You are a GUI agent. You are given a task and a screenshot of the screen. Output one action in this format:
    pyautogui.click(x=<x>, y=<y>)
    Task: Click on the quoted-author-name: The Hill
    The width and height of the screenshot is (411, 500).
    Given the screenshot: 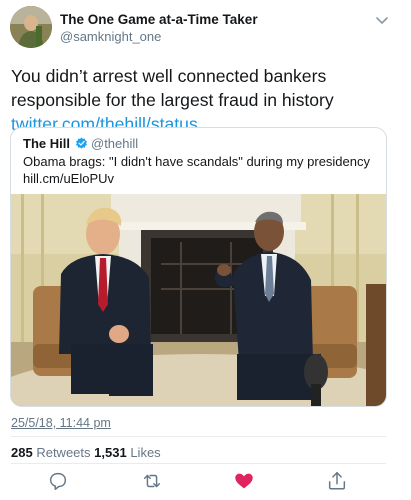 What is the action you would take?
    pyautogui.click(x=46, y=143)
    